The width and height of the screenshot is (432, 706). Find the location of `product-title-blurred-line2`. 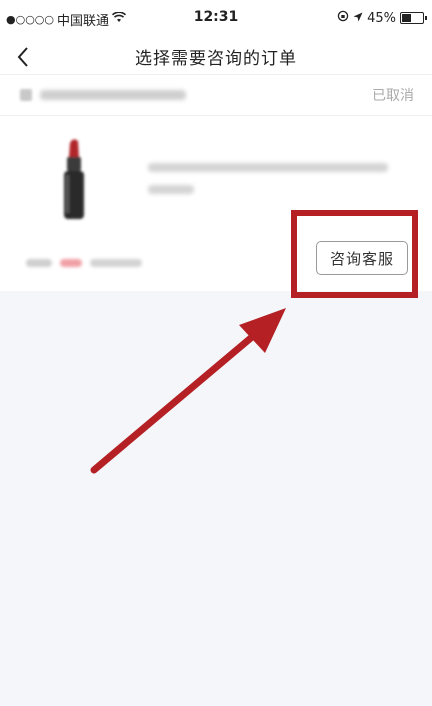

product-title-blurred-line2 is located at coordinates (171, 189).